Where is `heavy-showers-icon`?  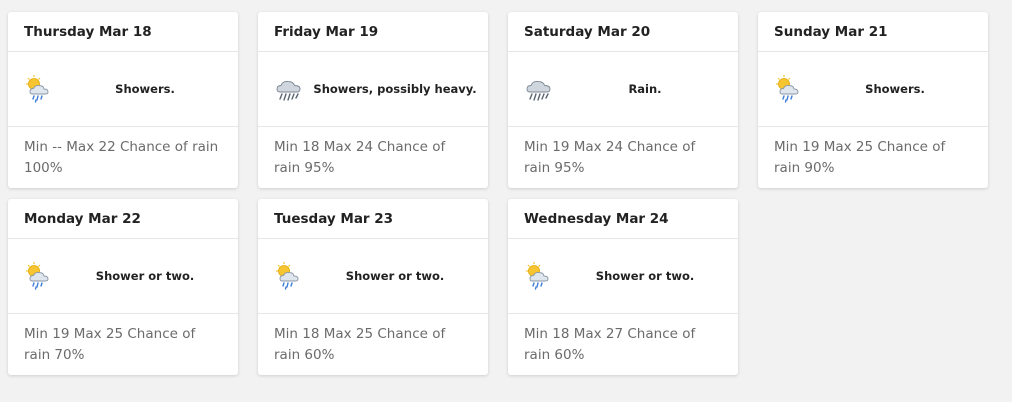
heavy-showers-icon is located at coordinates (288, 91).